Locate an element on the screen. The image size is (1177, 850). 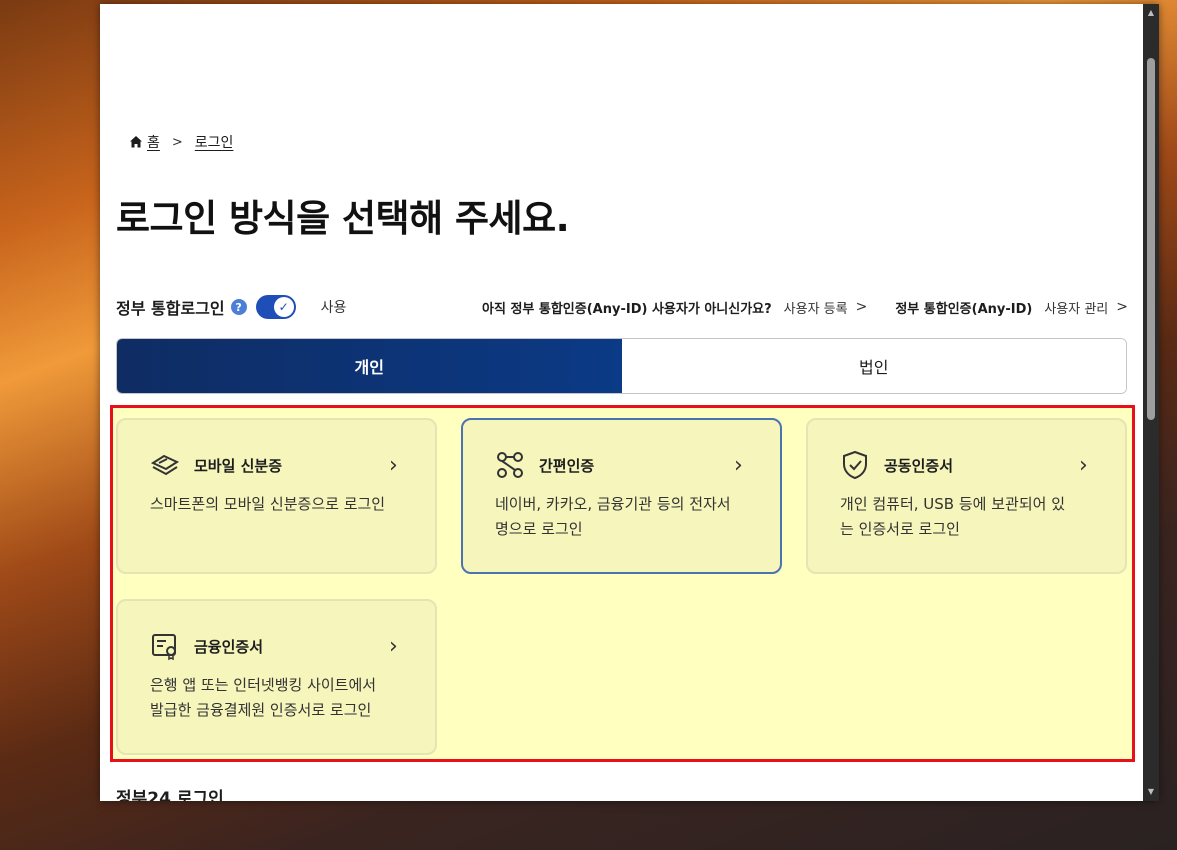
card-title: 간편인증 is located at coordinates (567, 465).